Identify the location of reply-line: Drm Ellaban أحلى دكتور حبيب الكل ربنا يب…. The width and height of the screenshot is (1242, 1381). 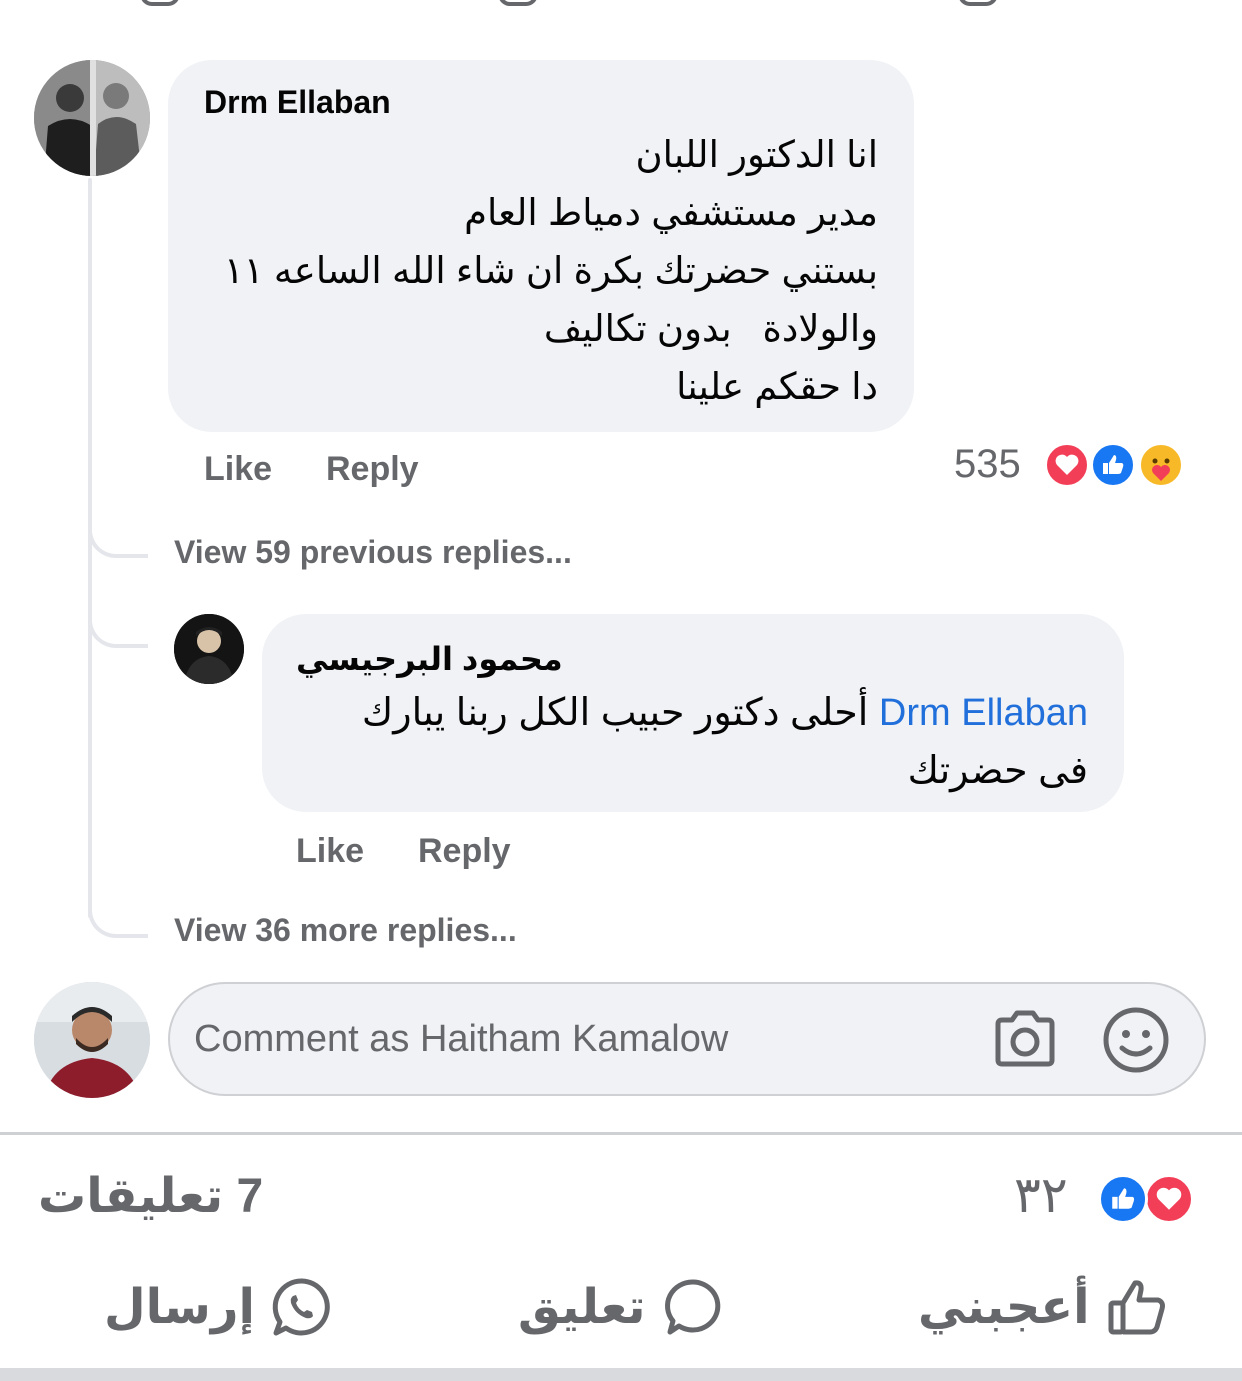
(688, 713).